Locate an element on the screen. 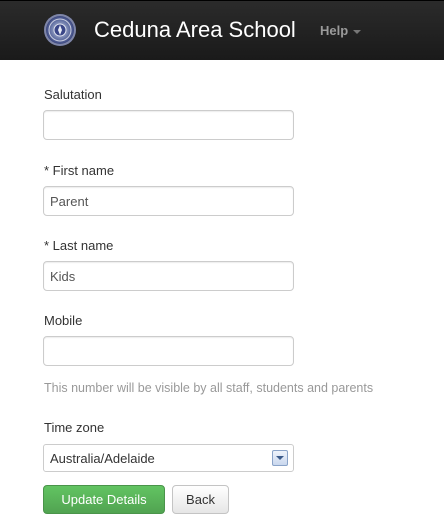  mobile-label: Mobile is located at coordinates (63, 320).